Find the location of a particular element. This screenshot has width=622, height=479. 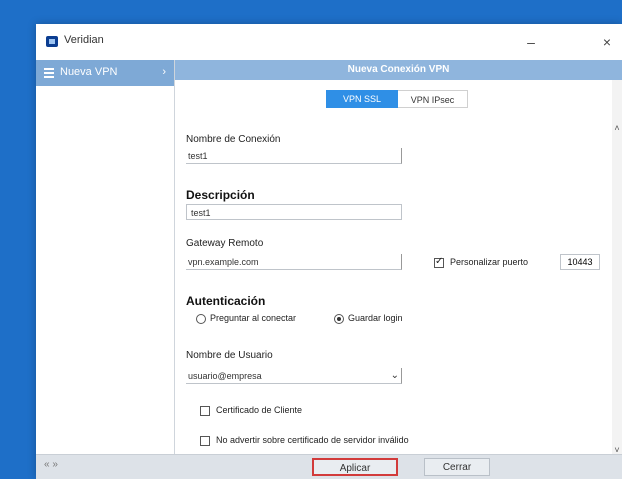

panel-header: Nueva Conexión VPN is located at coordinates (398, 70).